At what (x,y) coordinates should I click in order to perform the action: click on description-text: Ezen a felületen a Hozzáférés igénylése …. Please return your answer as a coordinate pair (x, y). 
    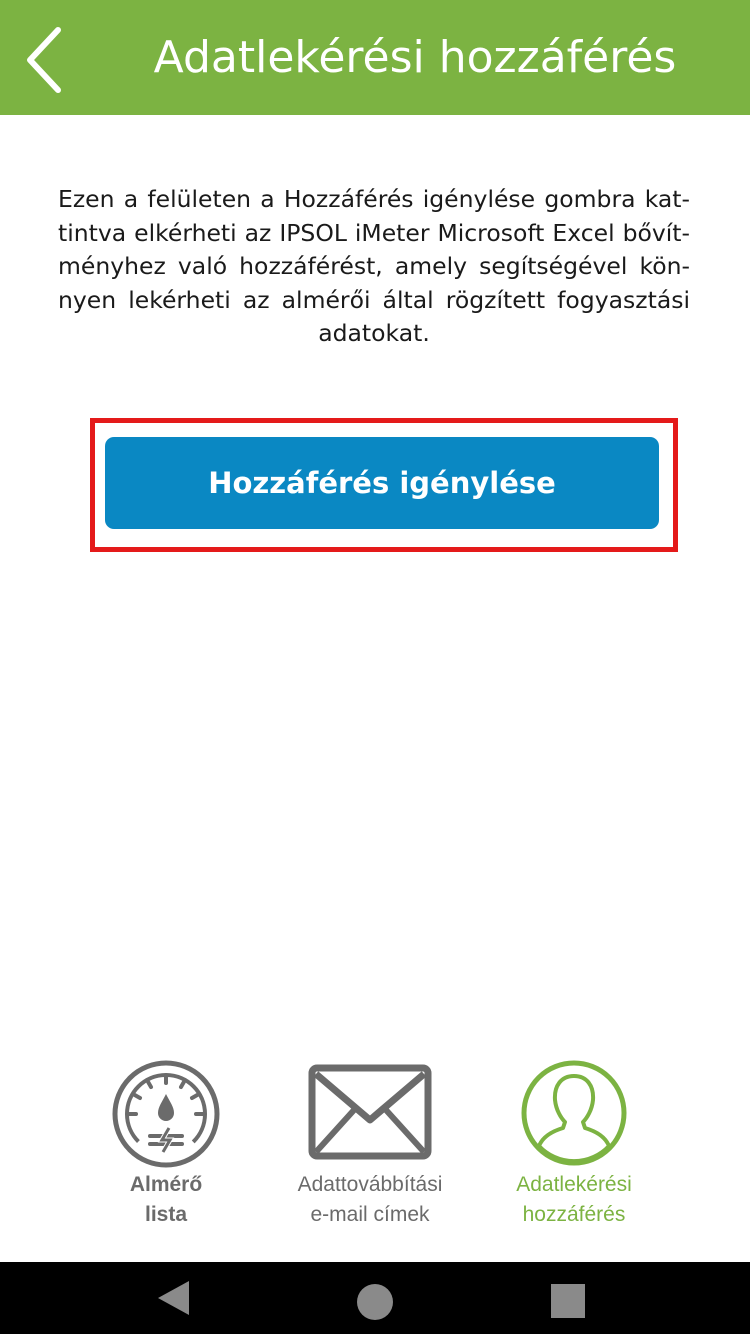
    Looking at the image, I should click on (374, 266).